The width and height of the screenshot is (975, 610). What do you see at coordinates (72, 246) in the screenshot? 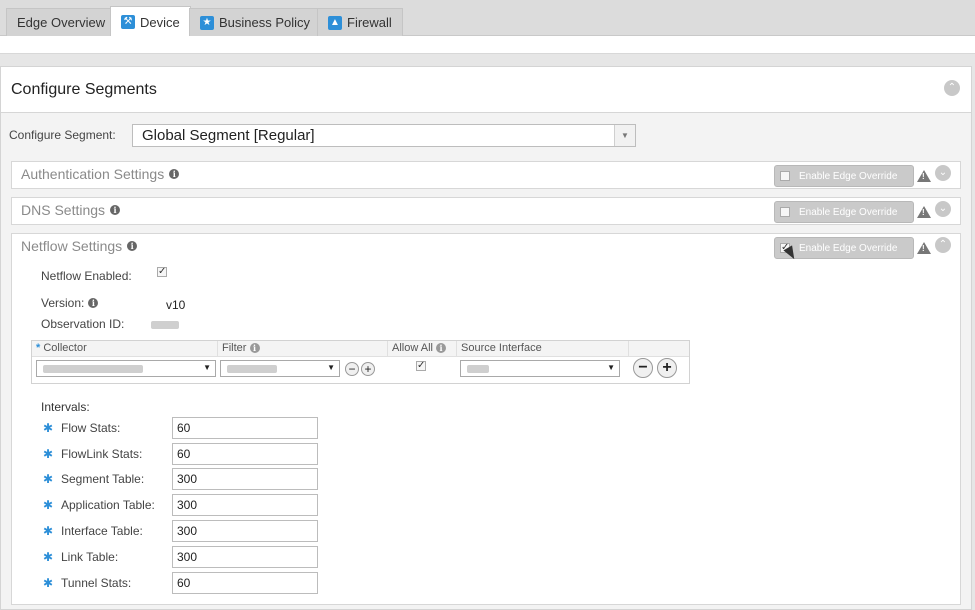
I see `section-title-text: Netflow Settings` at bounding box center [72, 246].